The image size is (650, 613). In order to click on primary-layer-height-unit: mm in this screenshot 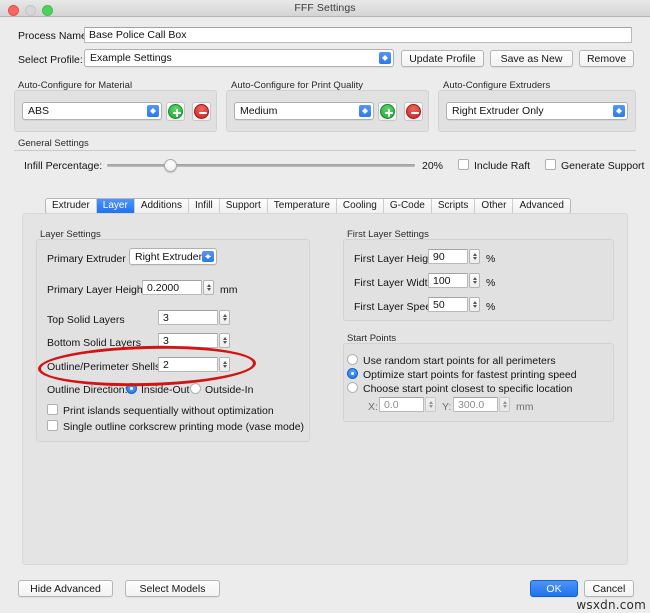, I will do `click(229, 290)`.